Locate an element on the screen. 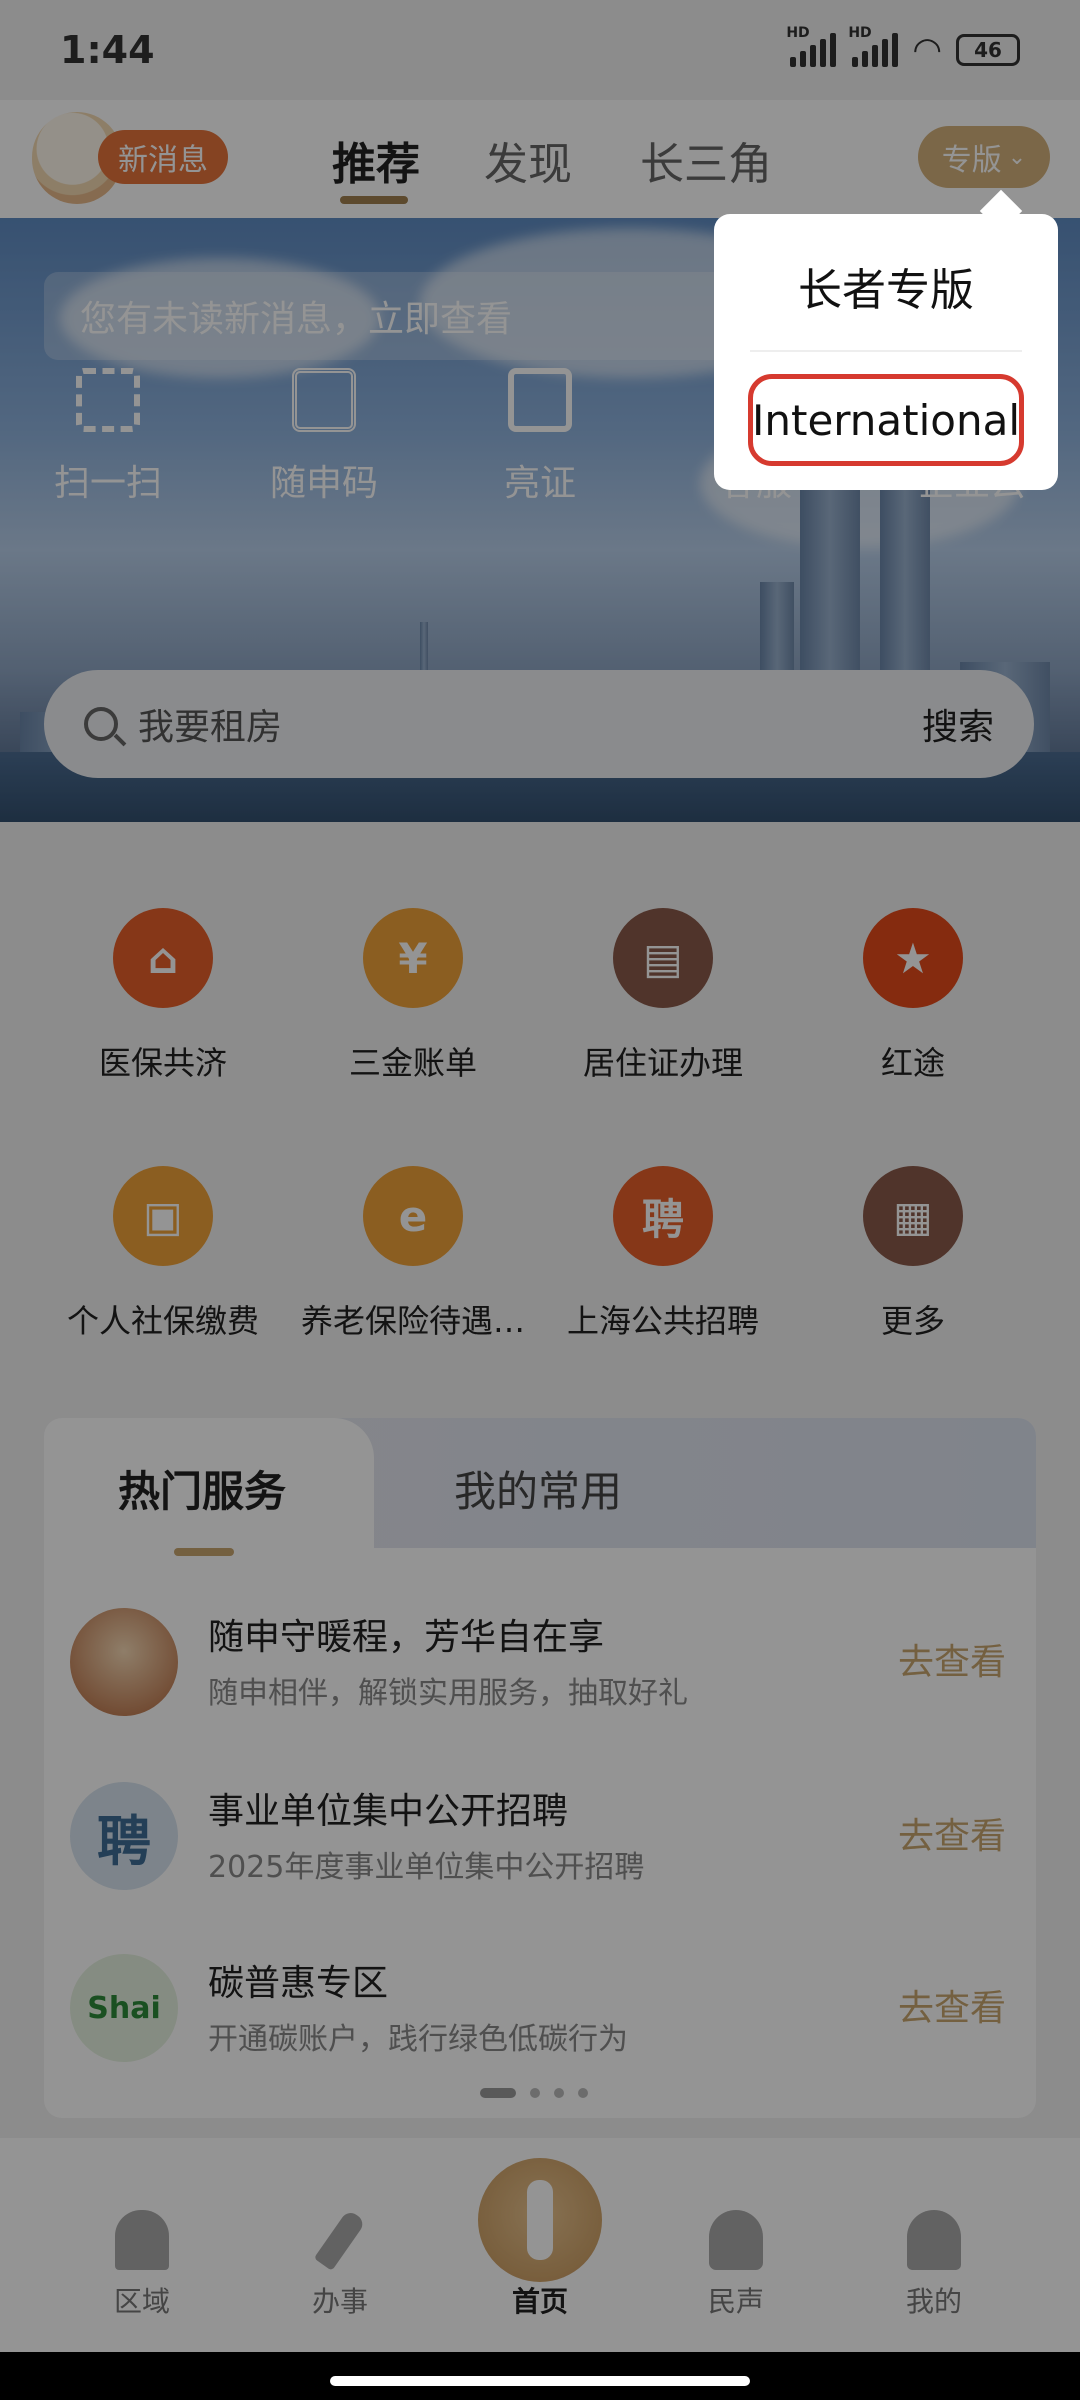  gesture-handle is located at coordinates (540, 2381).